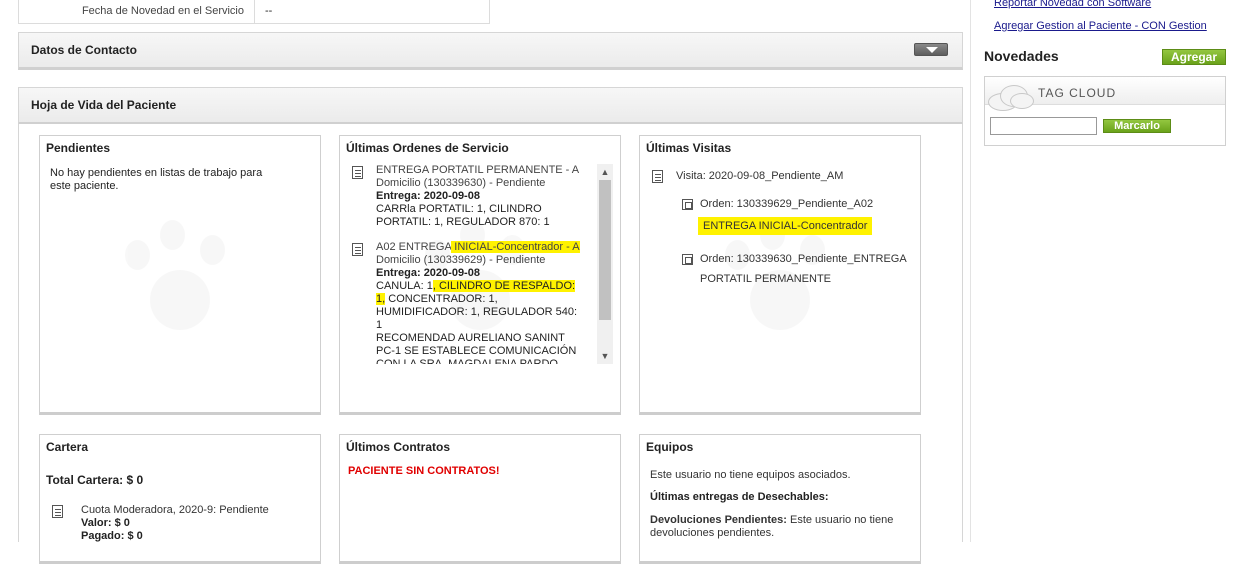 The width and height of the screenshot is (1258, 564). What do you see at coordinates (1043, 126) in the screenshot?
I see `tag-input` at bounding box center [1043, 126].